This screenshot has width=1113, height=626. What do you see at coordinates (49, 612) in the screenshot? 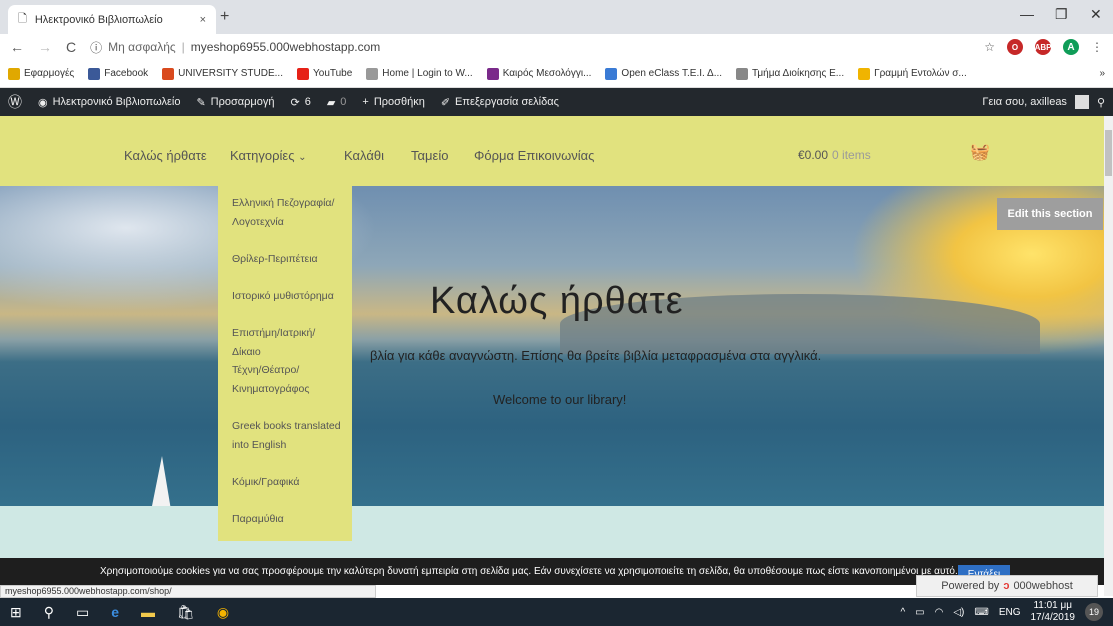
I see `search-icon: ⚲` at bounding box center [49, 612].